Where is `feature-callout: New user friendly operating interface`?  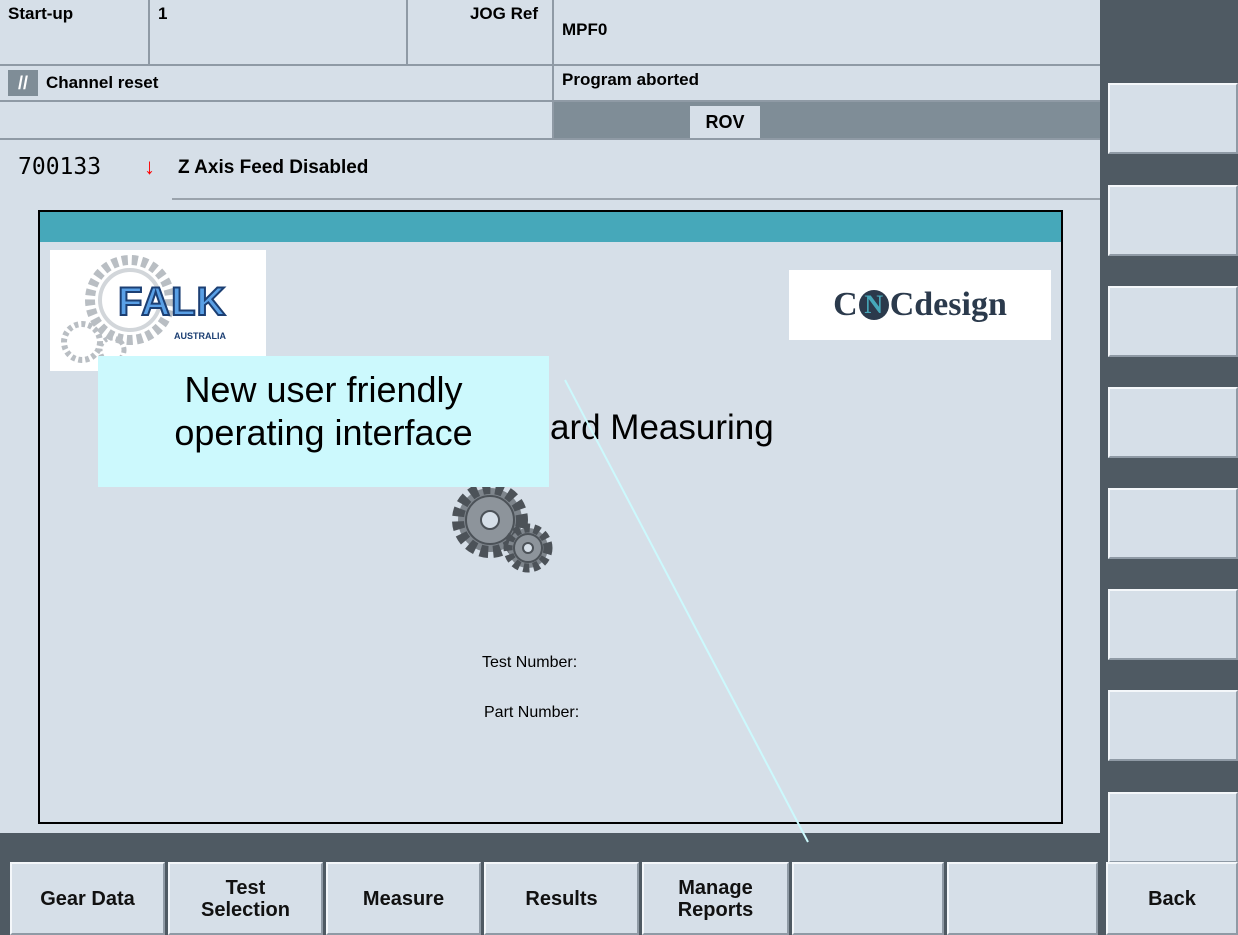
feature-callout: New user friendly operating interface is located at coordinates (323, 421).